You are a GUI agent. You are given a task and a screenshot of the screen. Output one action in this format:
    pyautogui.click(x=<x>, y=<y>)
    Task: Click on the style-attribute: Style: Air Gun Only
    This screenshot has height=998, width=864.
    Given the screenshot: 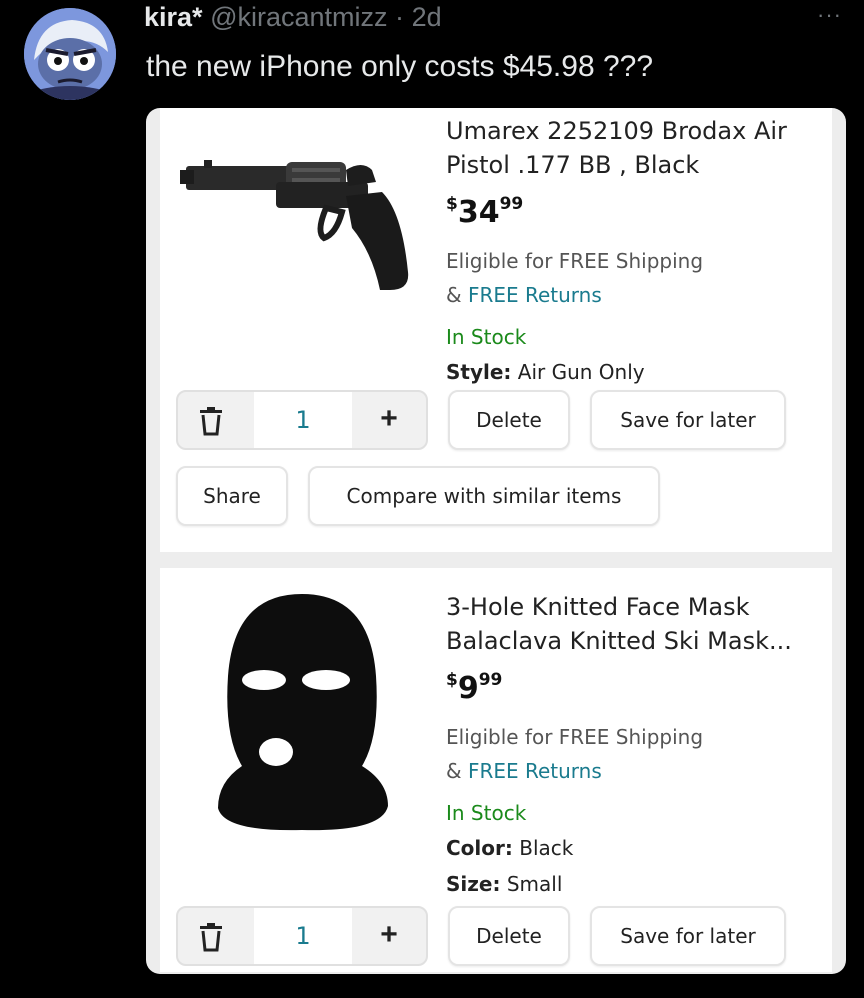 What is the action you would take?
    pyautogui.click(x=636, y=372)
    